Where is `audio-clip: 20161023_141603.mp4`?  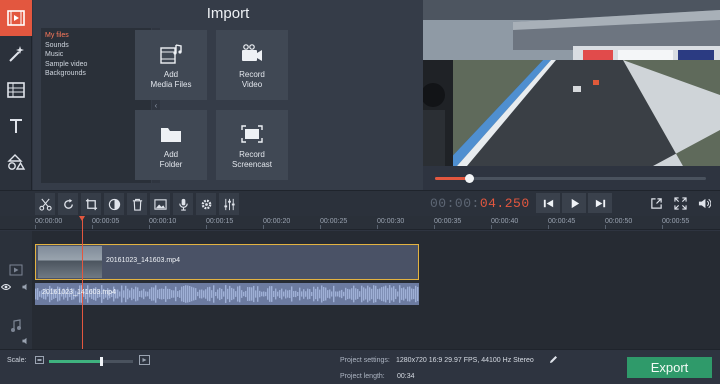 audio-clip: 20161023_141603.mp4 is located at coordinates (227, 294).